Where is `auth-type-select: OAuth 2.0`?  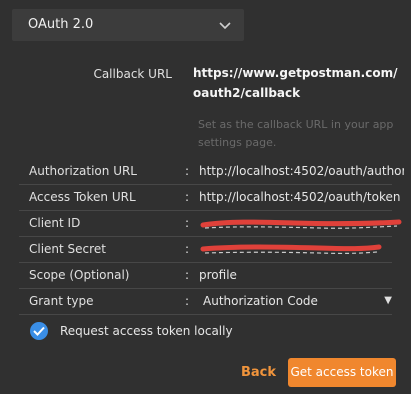 auth-type-select: OAuth 2.0 is located at coordinates (128, 25).